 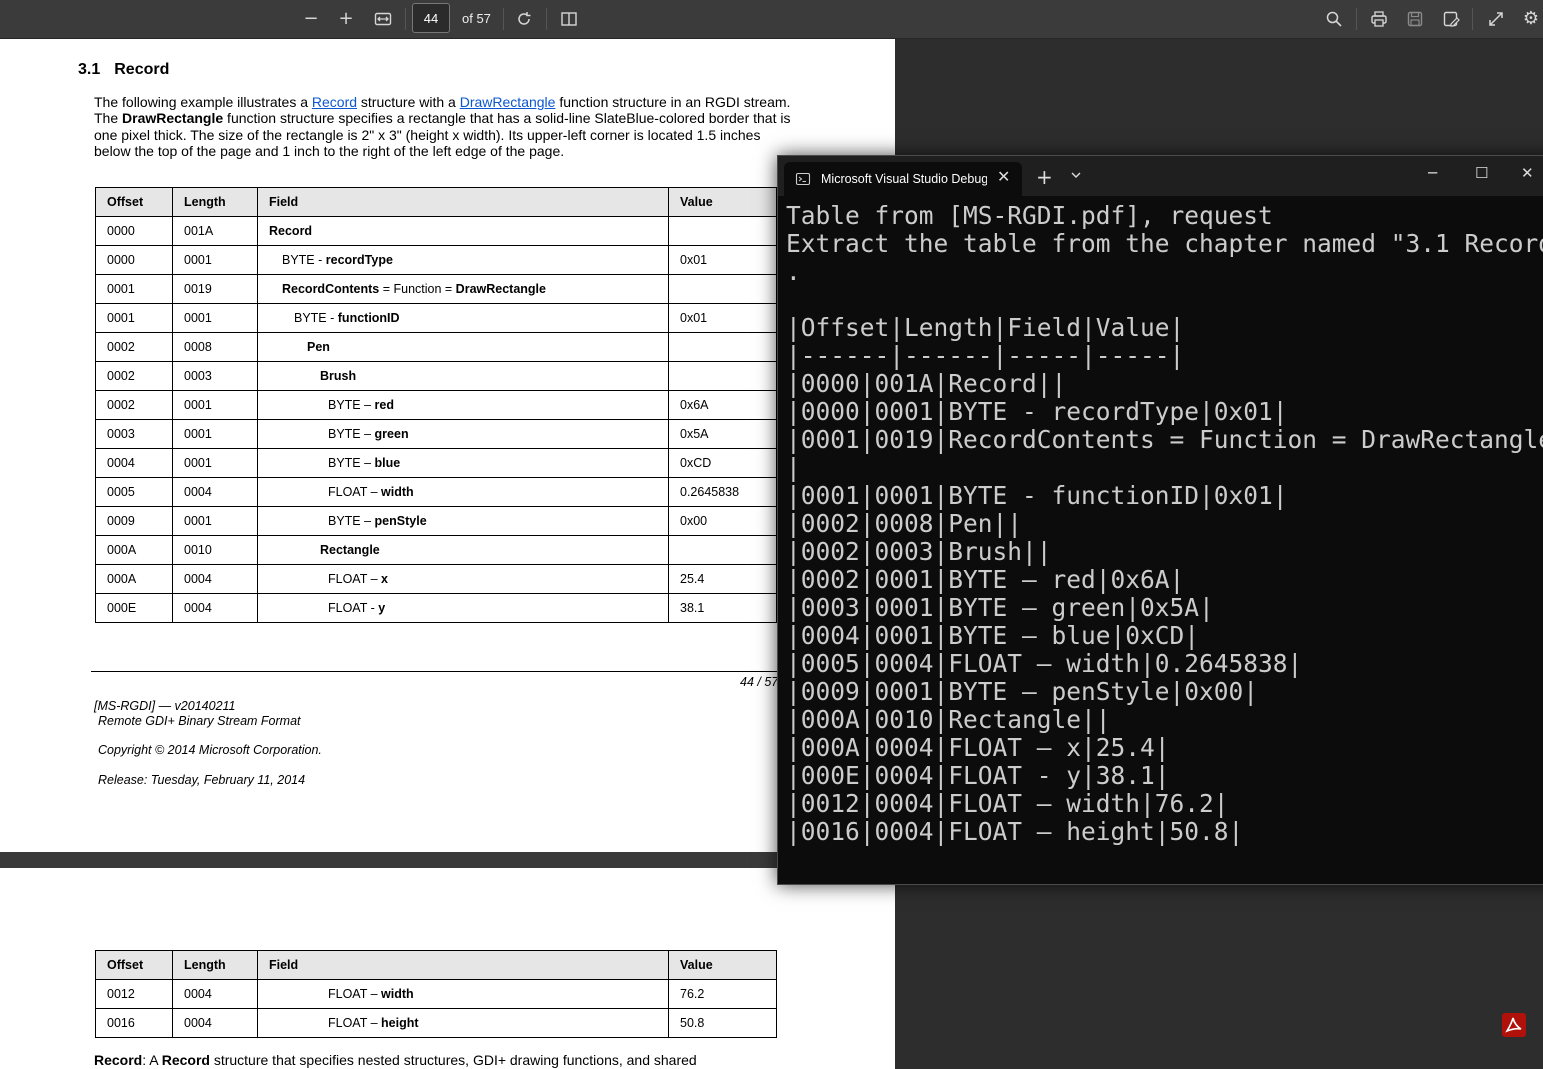 I want to click on terminal-line: |000A|0010|Rectangle||, so click(x=948, y=719).